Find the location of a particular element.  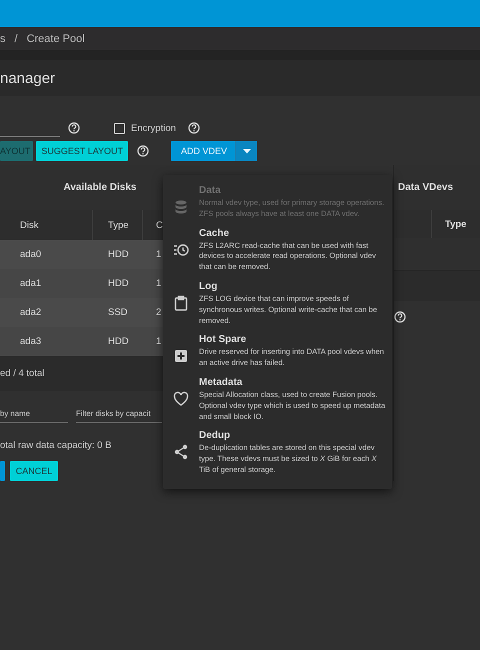

column-header: Disk is located at coordinates (29, 225).